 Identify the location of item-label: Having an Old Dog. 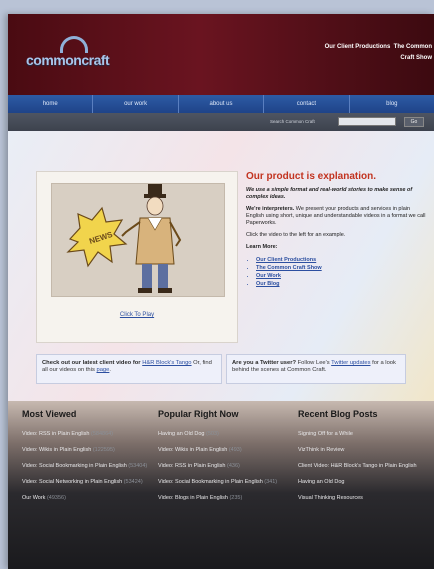
(181, 434).